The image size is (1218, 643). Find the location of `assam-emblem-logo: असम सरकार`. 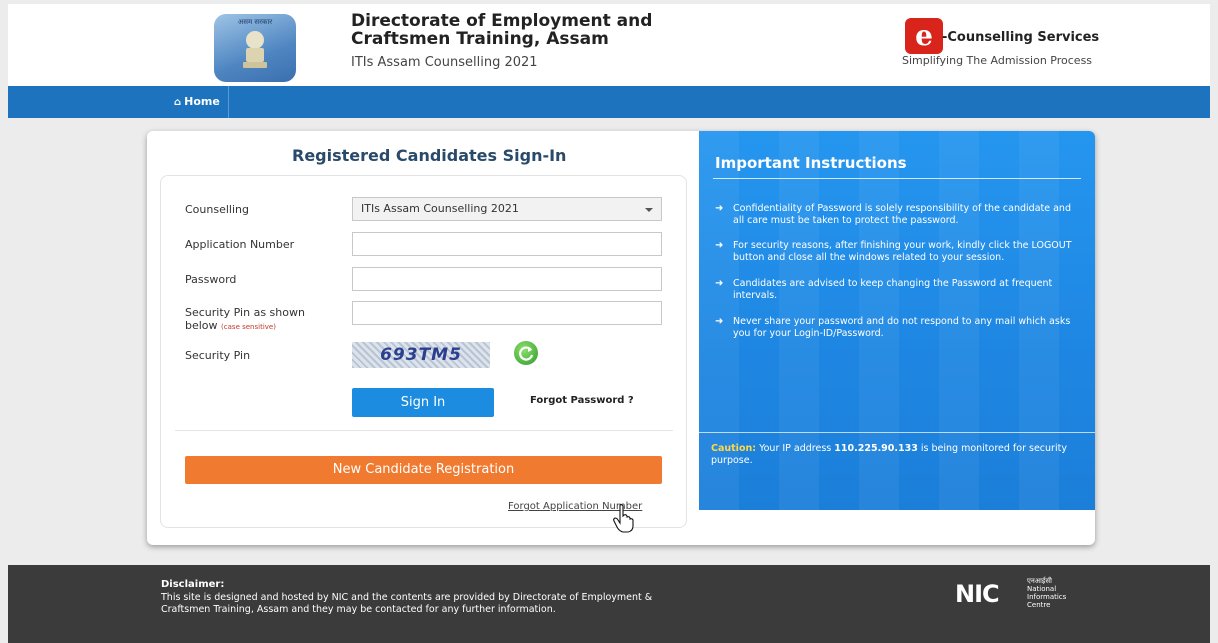

assam-emblem-logo: असम सरकार is located at coordinates (255, 48).